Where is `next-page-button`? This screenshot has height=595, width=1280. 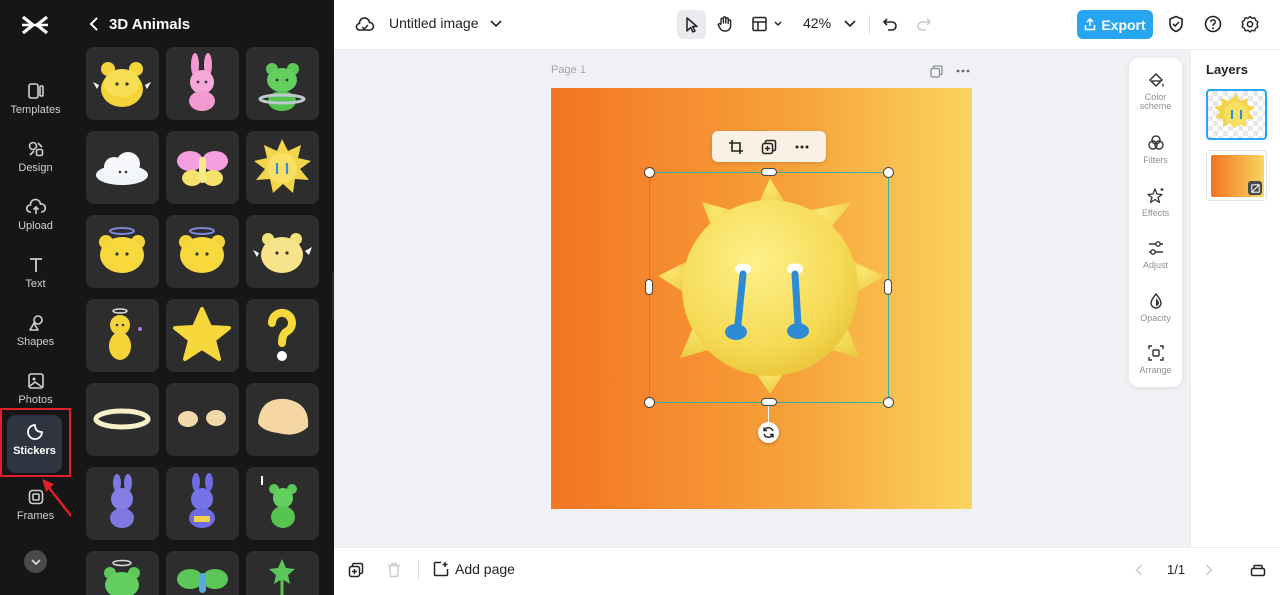
next-page-button is located at coordinates (1209, 570).